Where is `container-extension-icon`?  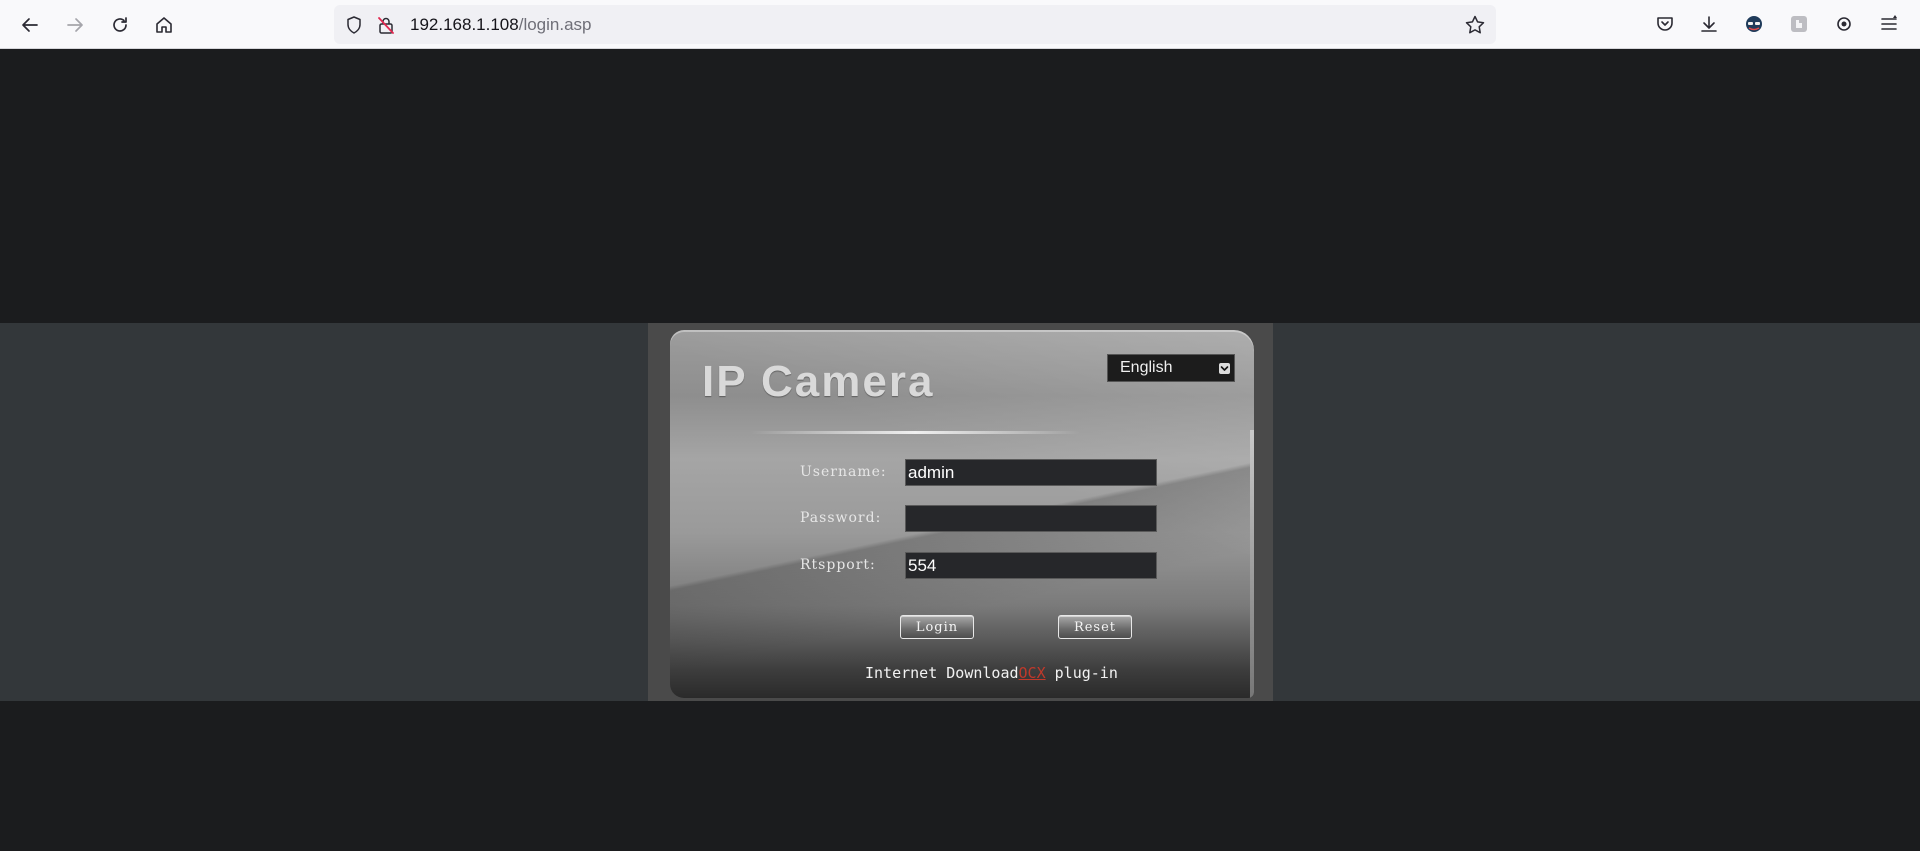 container-extension-icon is located at coordinates (1844, 24).